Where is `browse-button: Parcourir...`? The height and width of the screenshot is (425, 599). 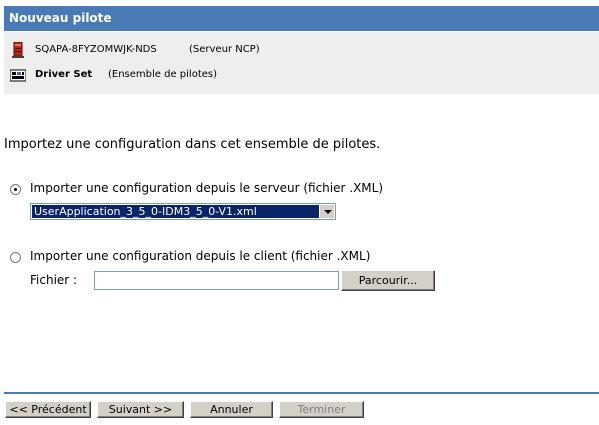
browse-button: Parcourir... is located at coordinates (388, 280).